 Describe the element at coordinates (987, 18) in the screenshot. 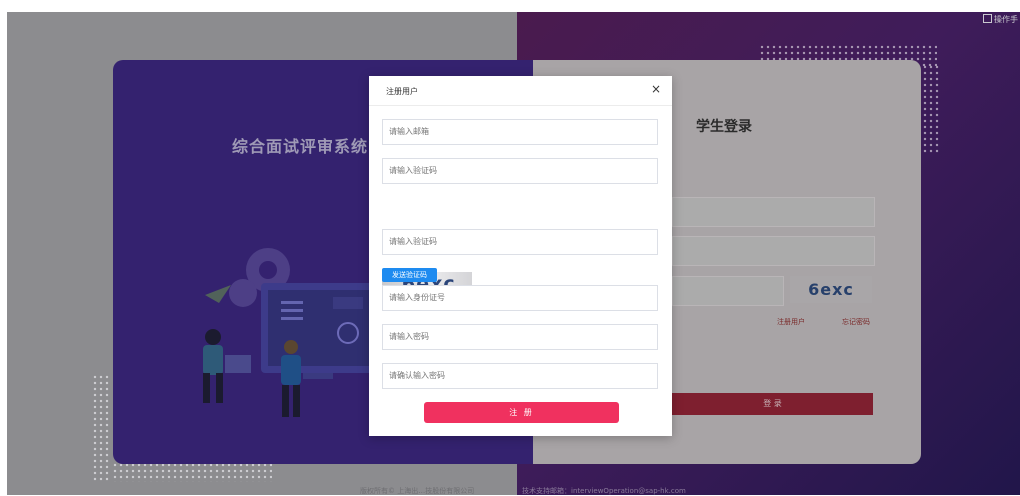

I see `document-icon` at that location.